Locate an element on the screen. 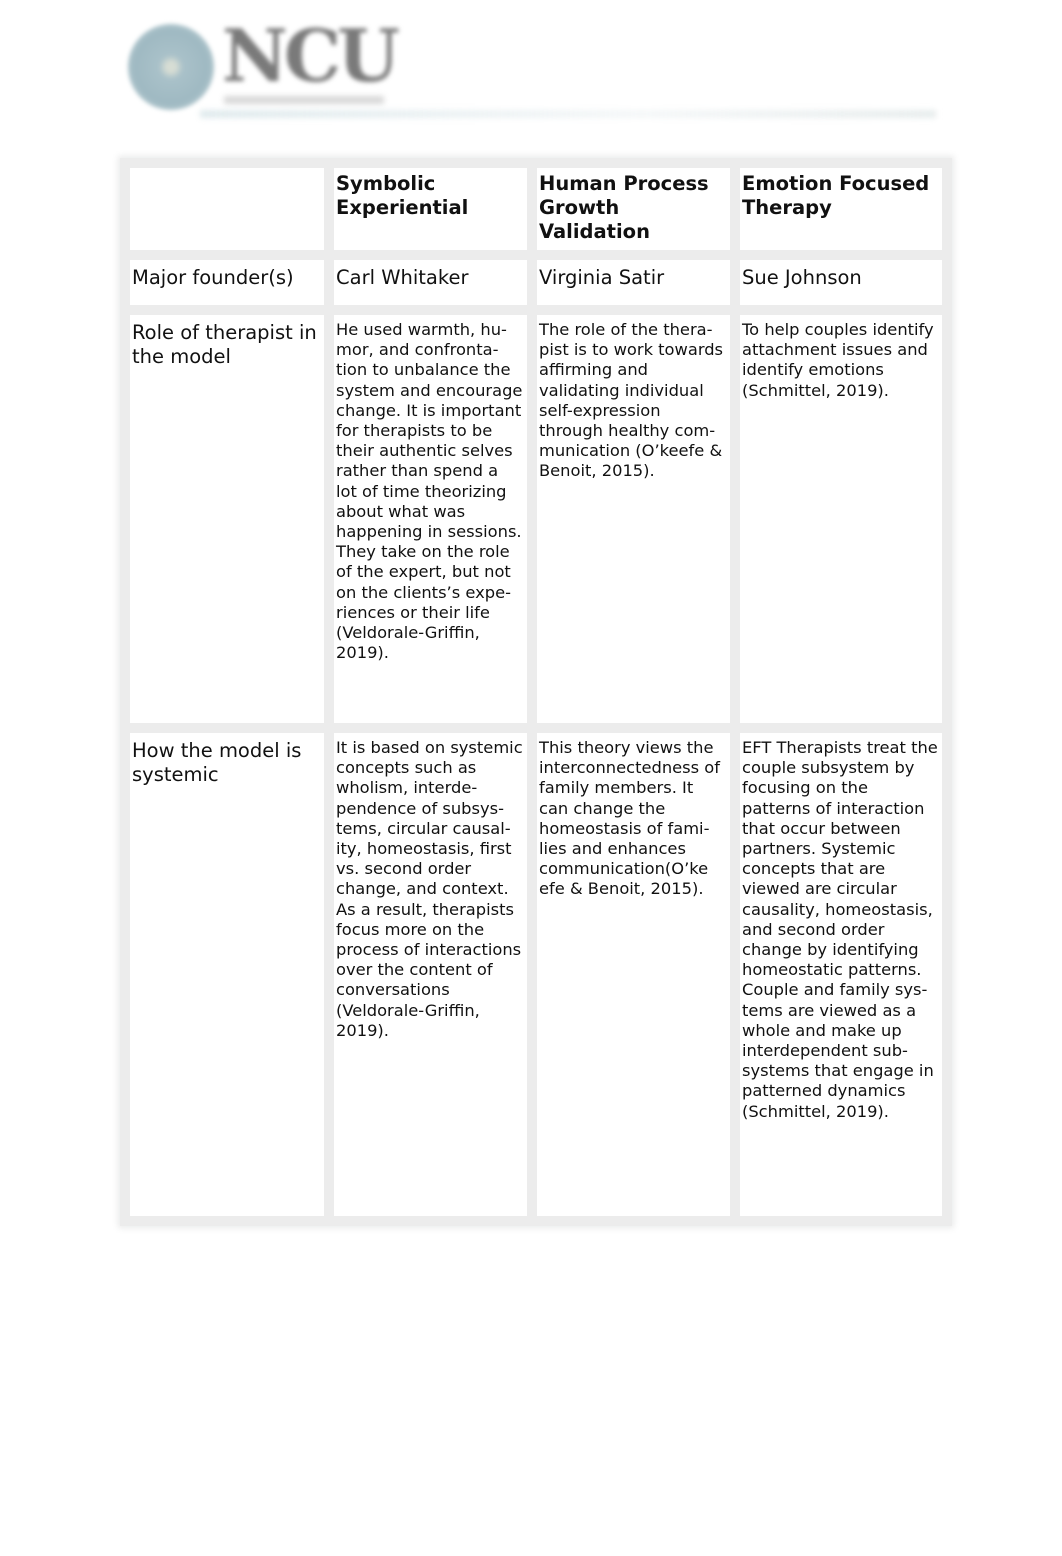  logo-subtitle is located at coordinates (304, 100).